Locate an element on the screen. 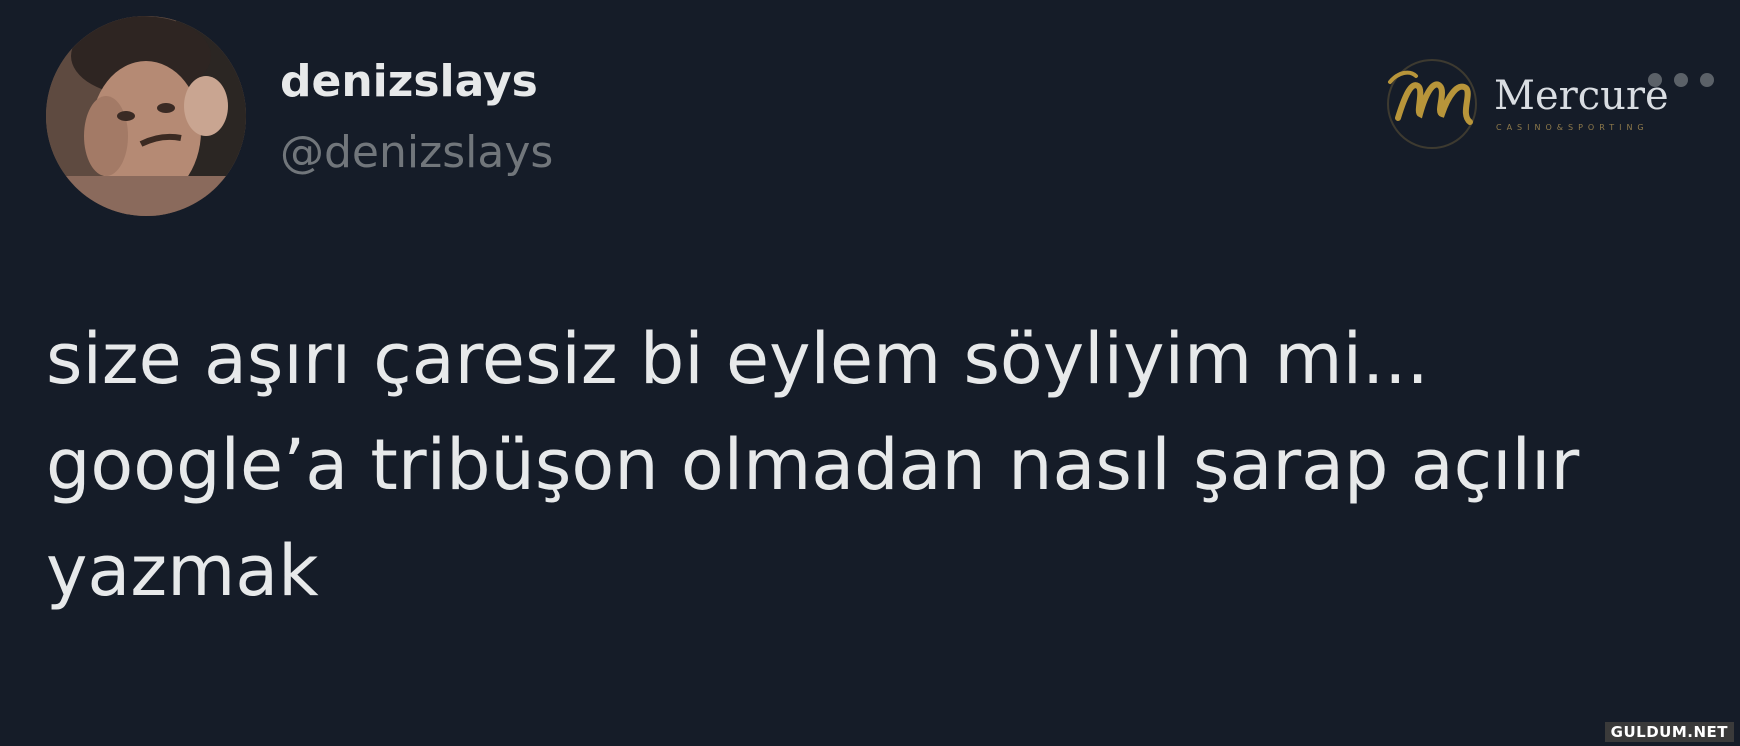 The height and width of the screenshot is (746, 1740). site-watermark: GULDUM.NET is located at coordinates (1669, 732).